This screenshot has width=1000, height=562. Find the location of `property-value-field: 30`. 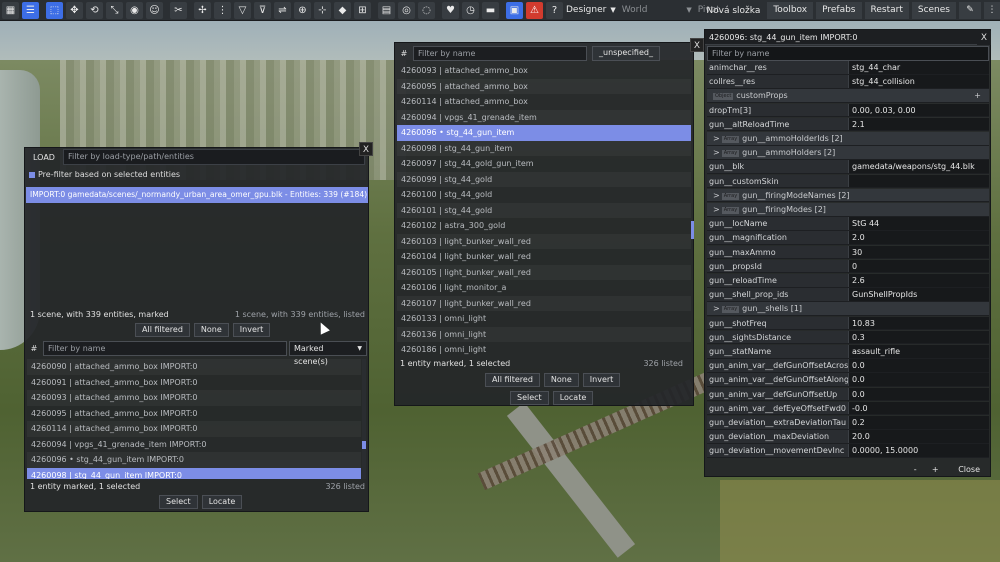

property-value-field: 30 is located at coordinates (918, 252).